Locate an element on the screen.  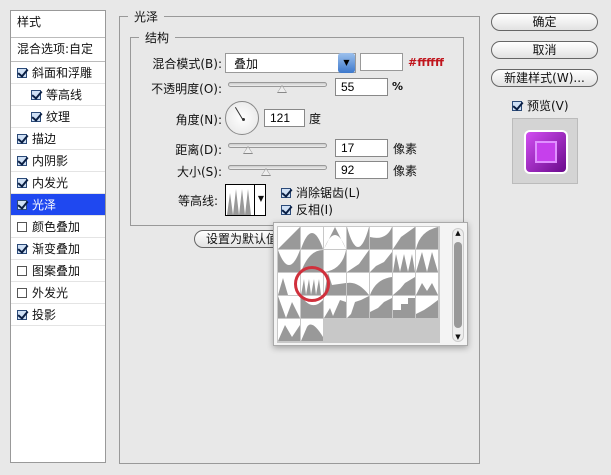
color-swatch is located at coordinates (381, 62).